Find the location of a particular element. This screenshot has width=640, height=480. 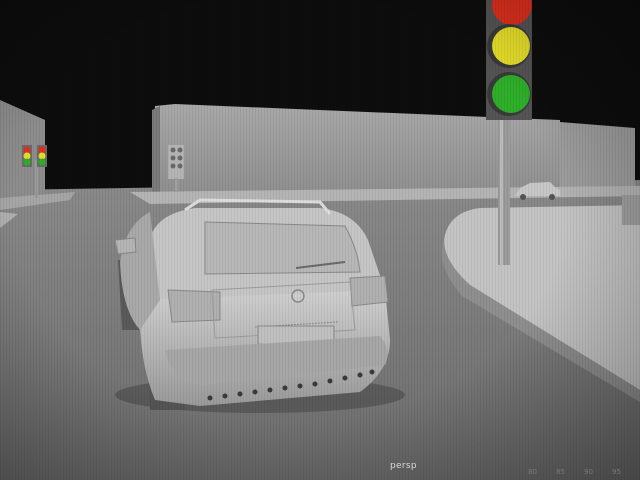

ruler-tick: 90 is located at coordinates (588, 472).